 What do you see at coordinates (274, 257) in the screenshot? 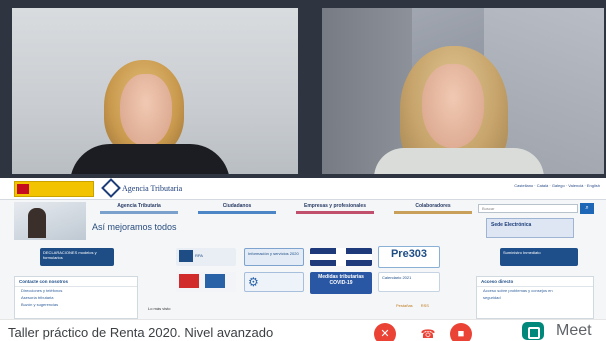
I see `campana-tile: Información y servicios 2020` at bounding box center [274, 257].